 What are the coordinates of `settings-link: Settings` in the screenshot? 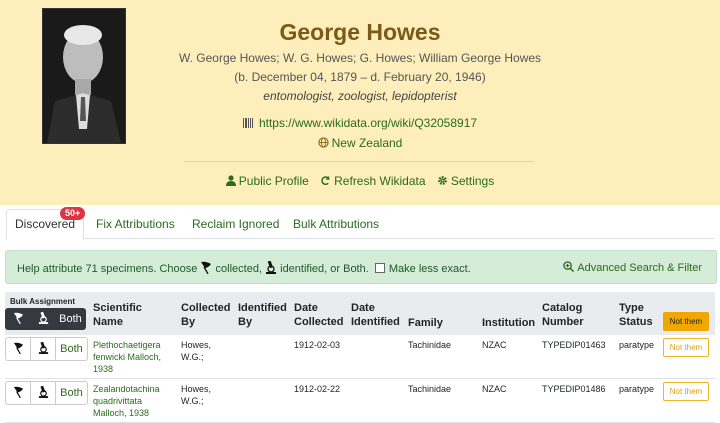 It's located at (465, 181).